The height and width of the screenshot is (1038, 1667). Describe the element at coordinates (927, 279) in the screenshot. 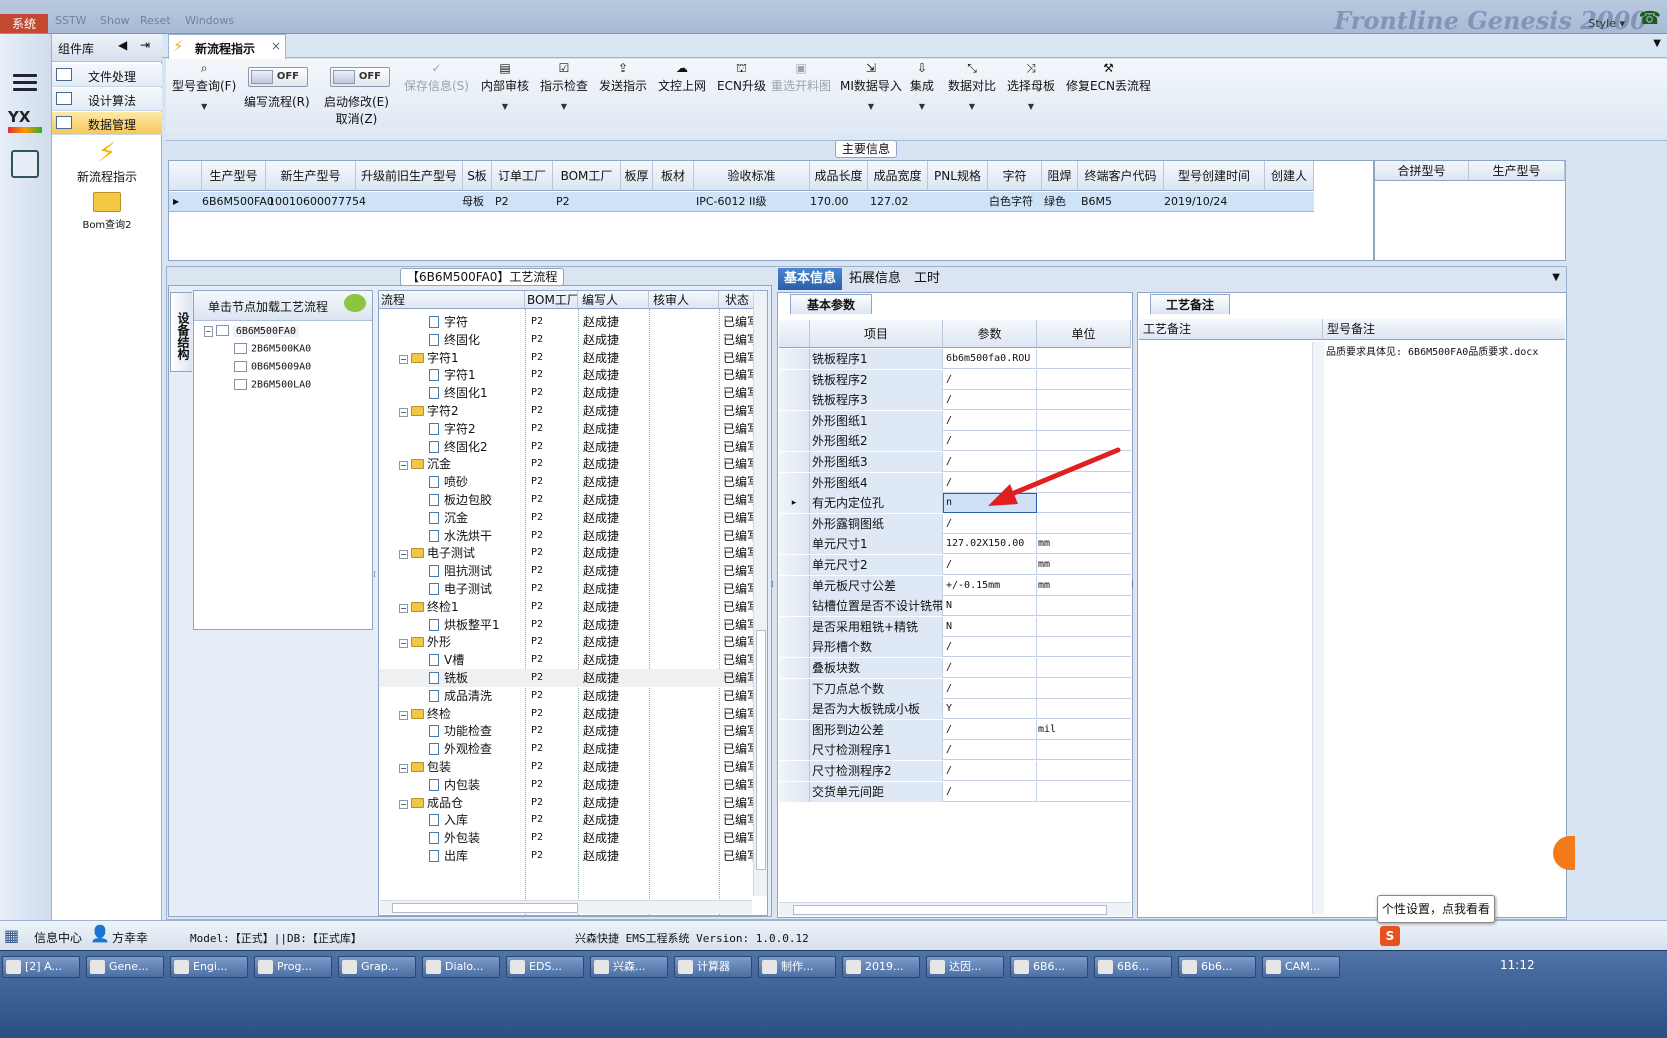

I see `tab-work-hours: 工时` at that location.